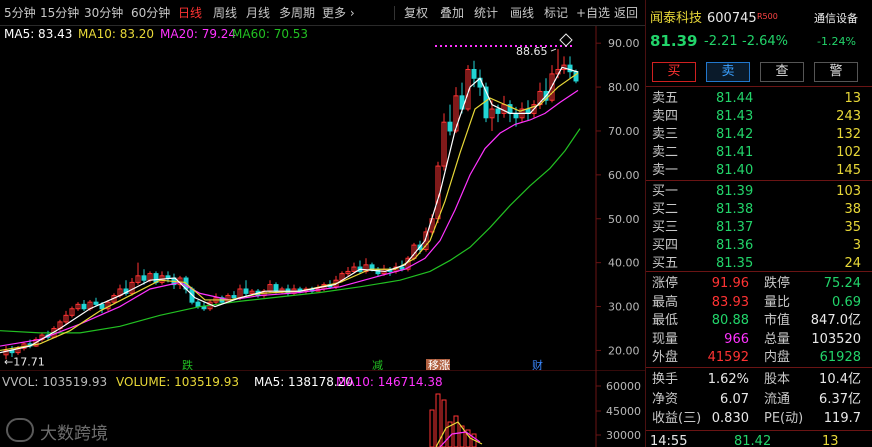 Image resolution: width=872 pixels, height=447 pixels. What do you see at coordinates (624, 87) in the screenshot?
I see `y-tick-label: 80.00` at bounding box center [624, 87].